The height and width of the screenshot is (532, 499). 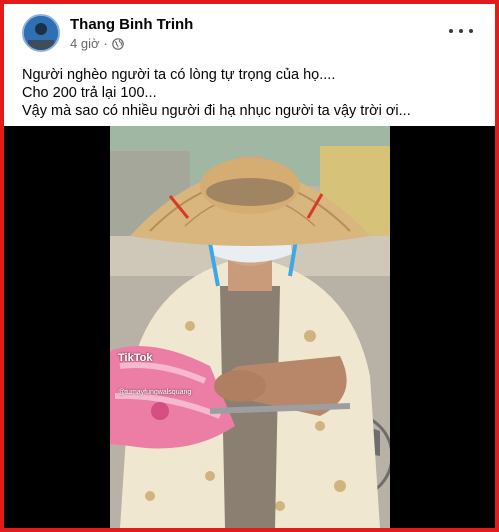 I want to click on globe-icon, so click(x=118, y=43).